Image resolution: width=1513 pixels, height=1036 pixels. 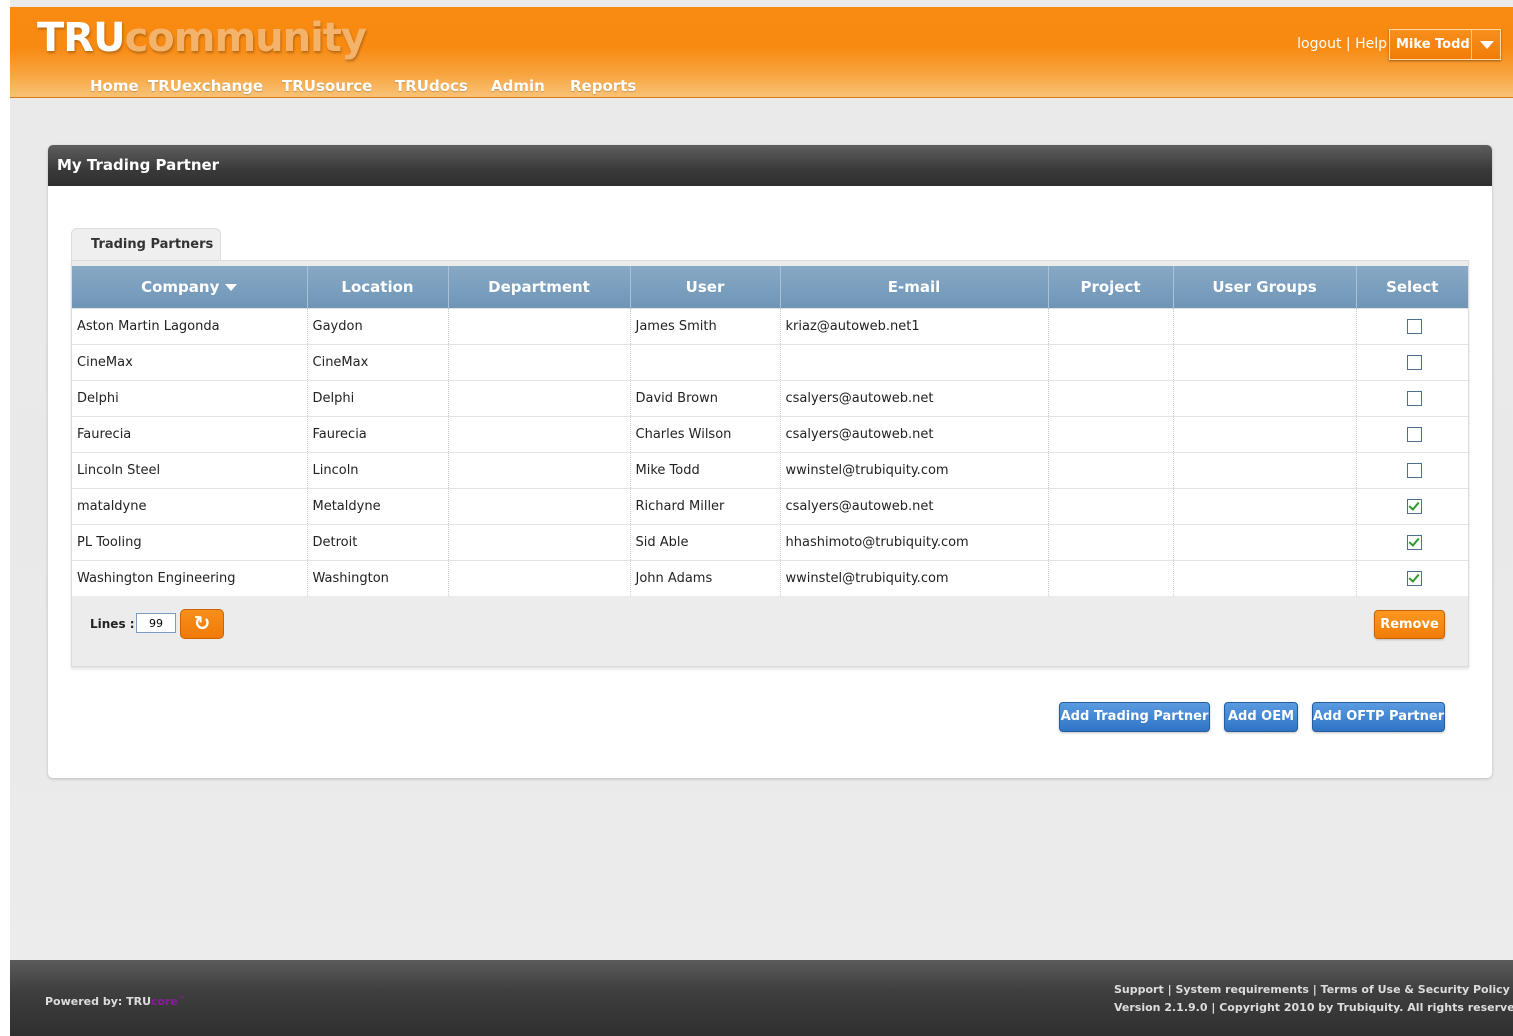 I want to click on refresh-button: ↻, so click(x=202, y=624).